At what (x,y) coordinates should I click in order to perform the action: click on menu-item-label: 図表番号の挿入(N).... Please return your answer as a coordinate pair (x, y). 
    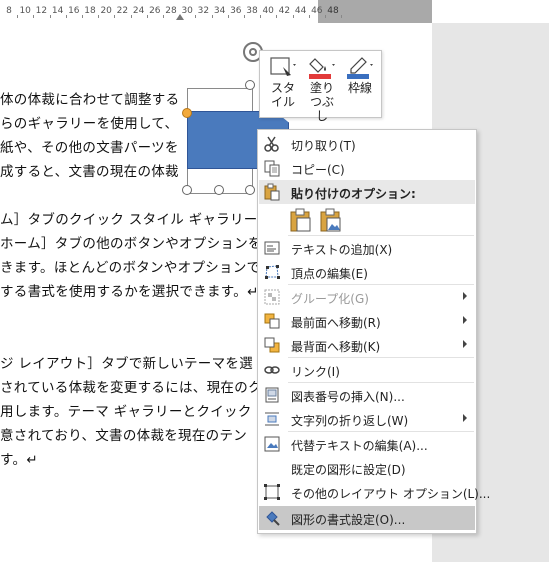
    Looking at the image, I should click on (348, 397).